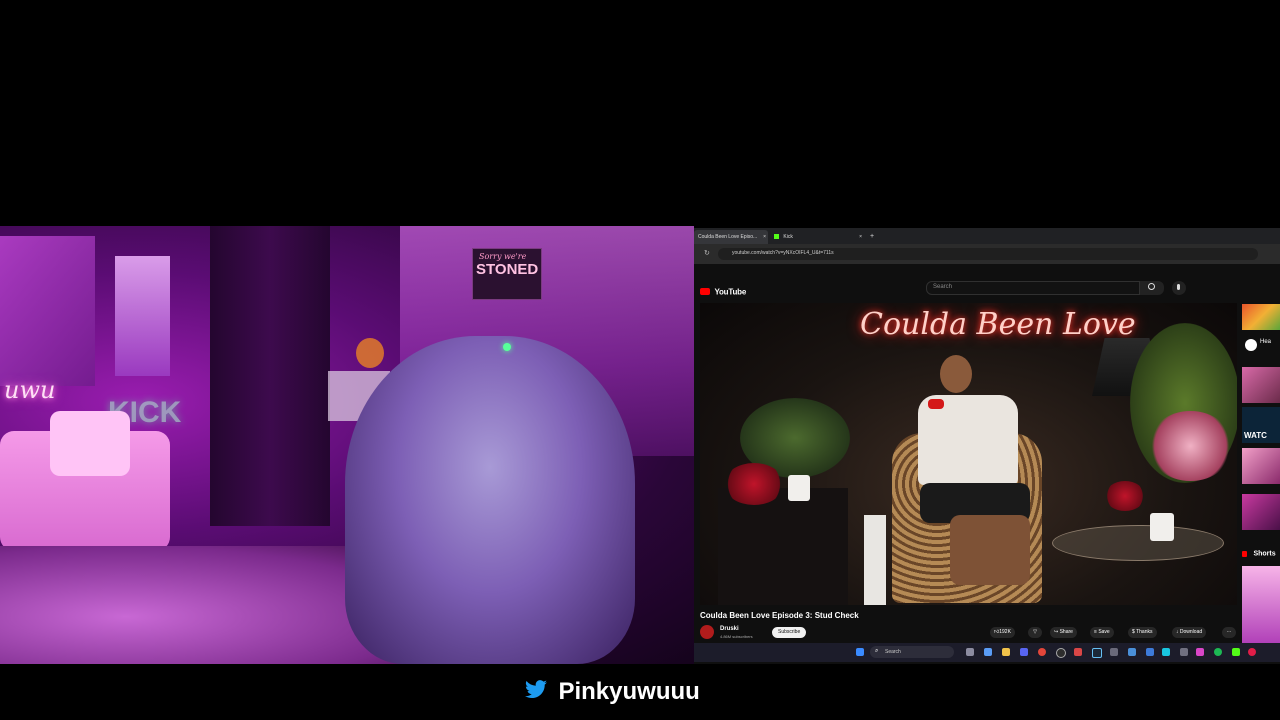 This screenshot has width=1280, height=720. Describe the element at coordinates (270, 376) in the screenshot. I see `curtain` at that location.